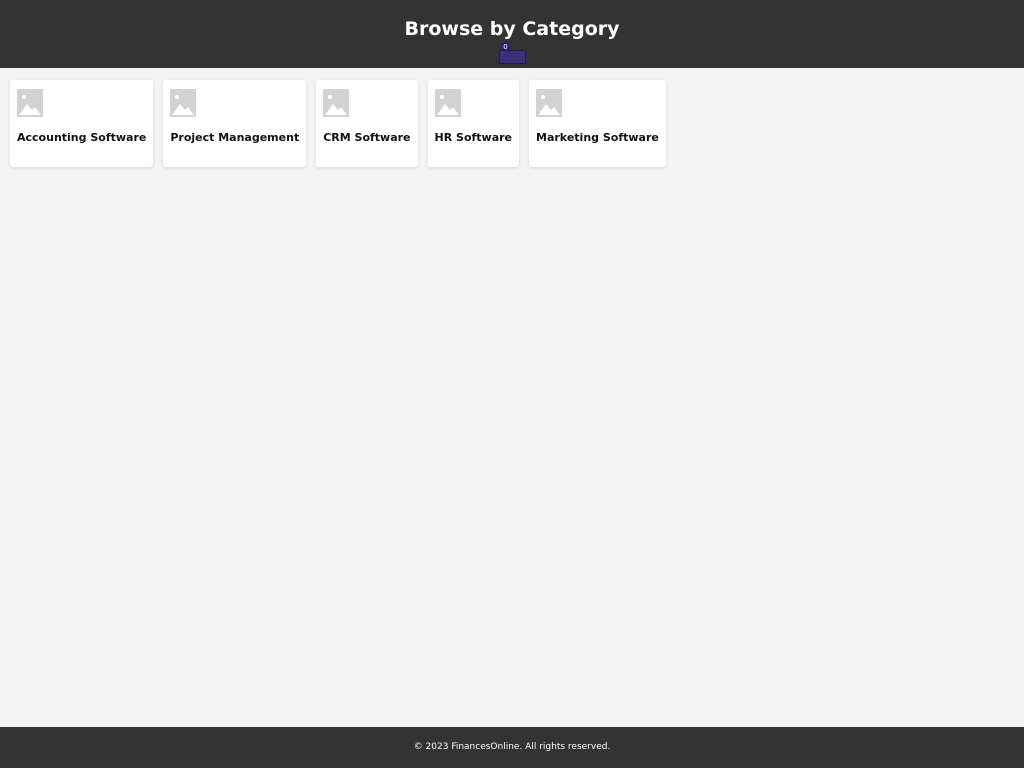 Image resolution: width=1024 pixels, height=768 pixels. I want to click on site-header: Browse by Category 0, so click(512, 34).